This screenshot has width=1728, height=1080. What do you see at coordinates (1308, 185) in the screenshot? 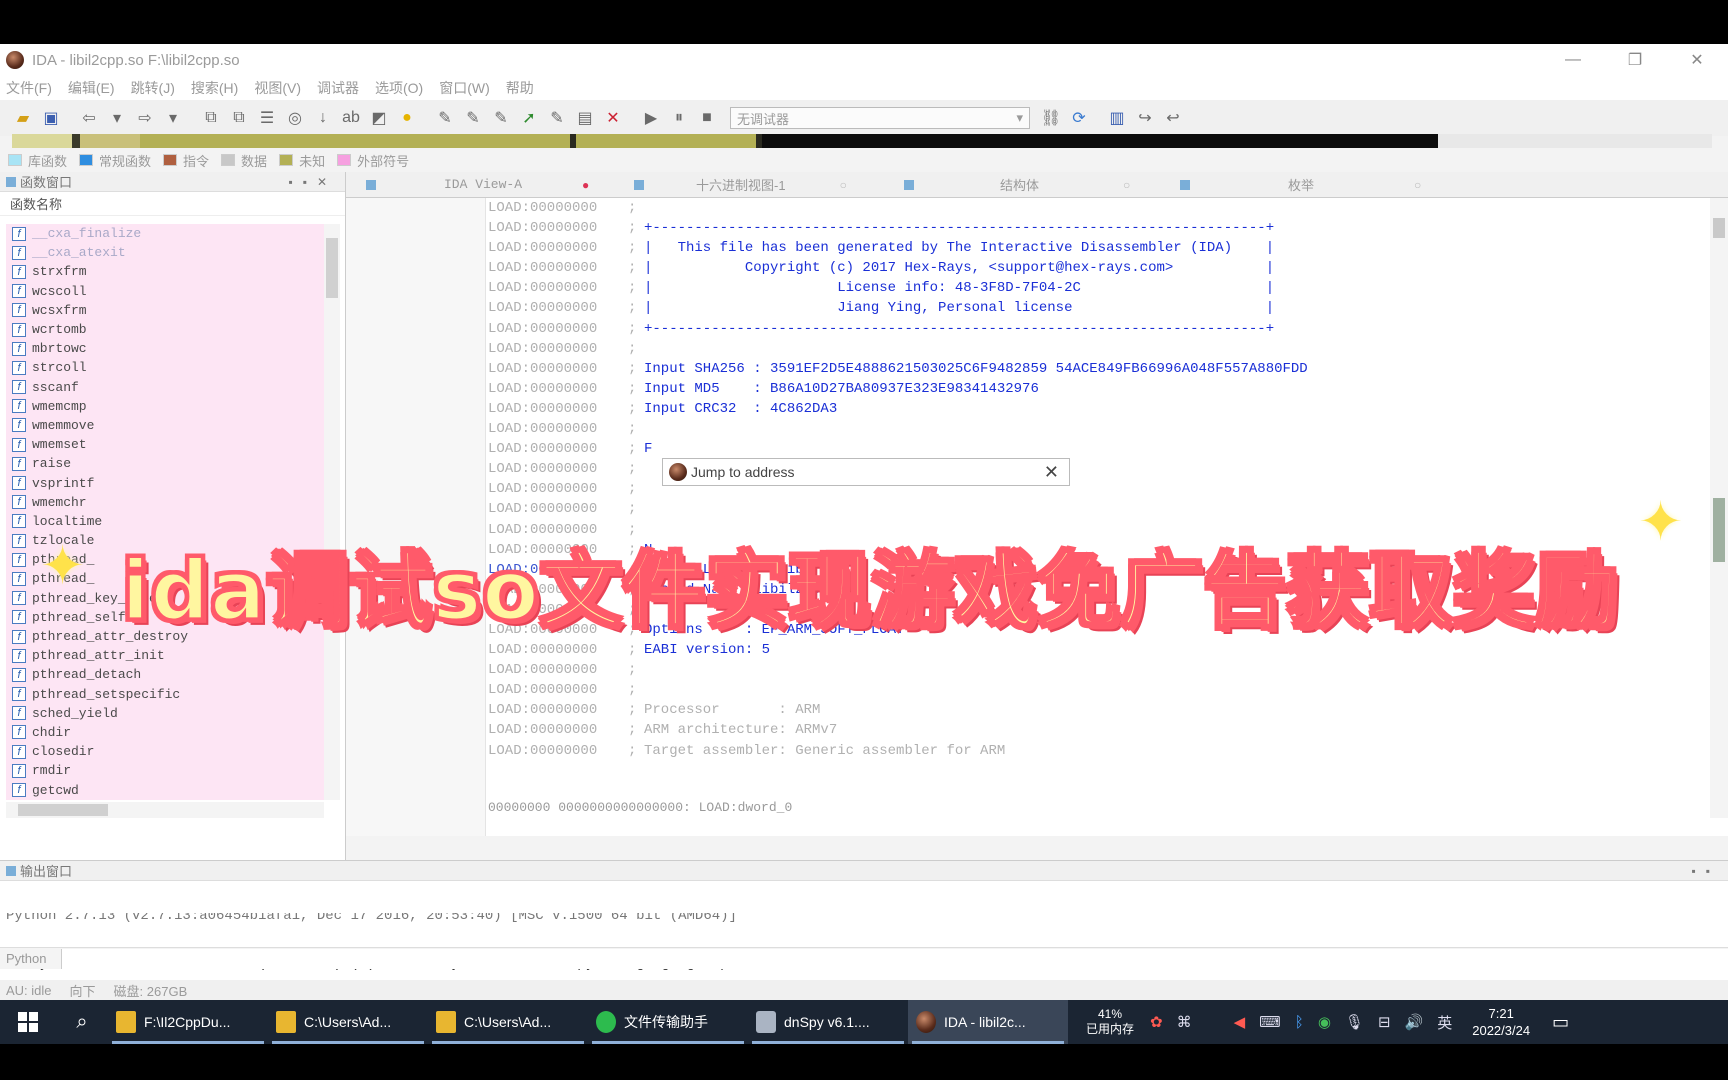
I see `tab-enums: 枚举 ○` at bounding box center [1308, 185].